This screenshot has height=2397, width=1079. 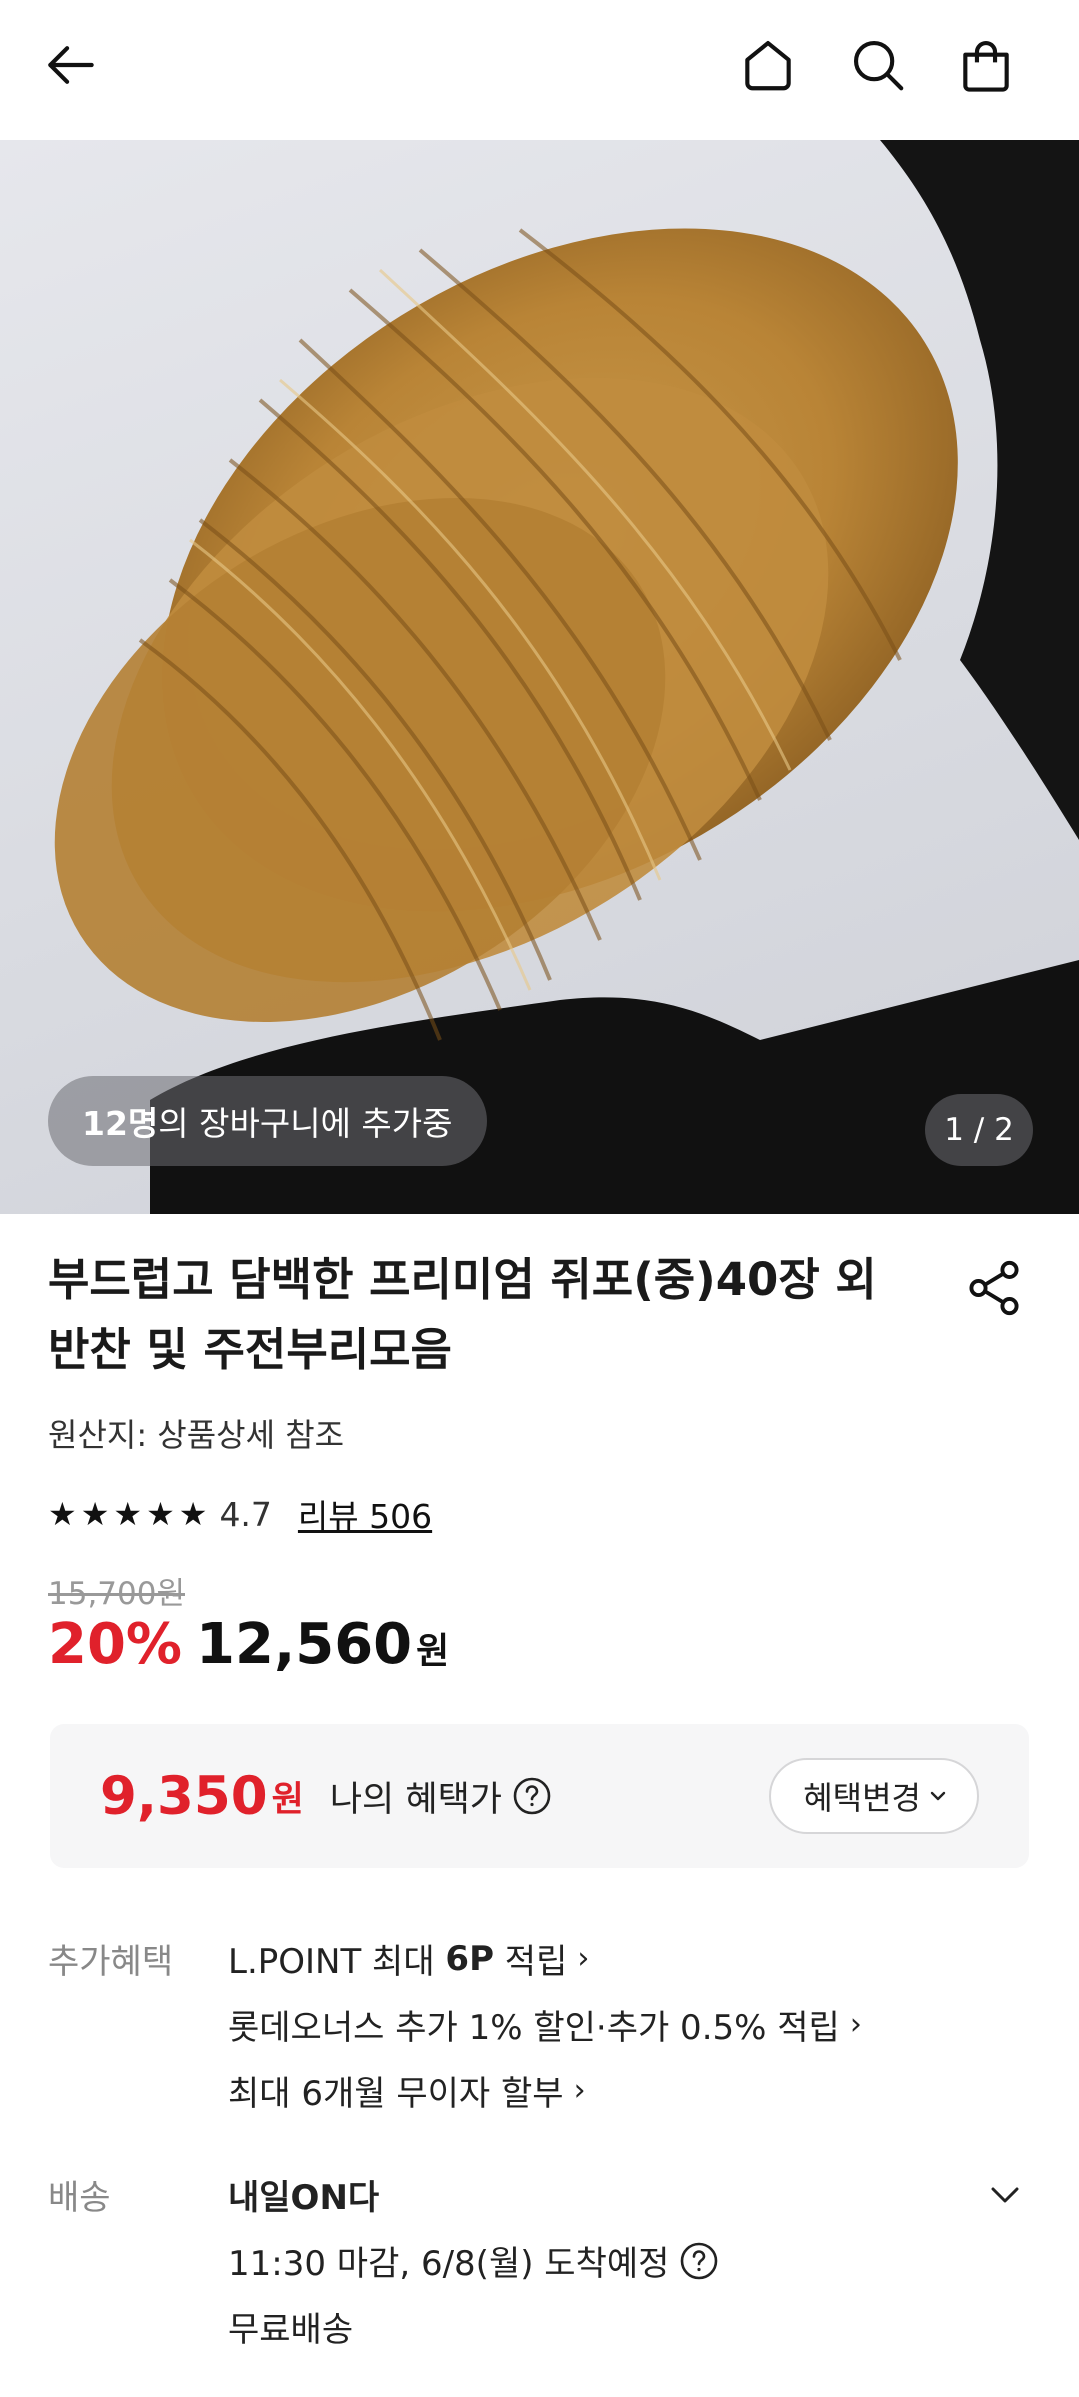 I want to click on cart-button, so click(x=986, y=65).